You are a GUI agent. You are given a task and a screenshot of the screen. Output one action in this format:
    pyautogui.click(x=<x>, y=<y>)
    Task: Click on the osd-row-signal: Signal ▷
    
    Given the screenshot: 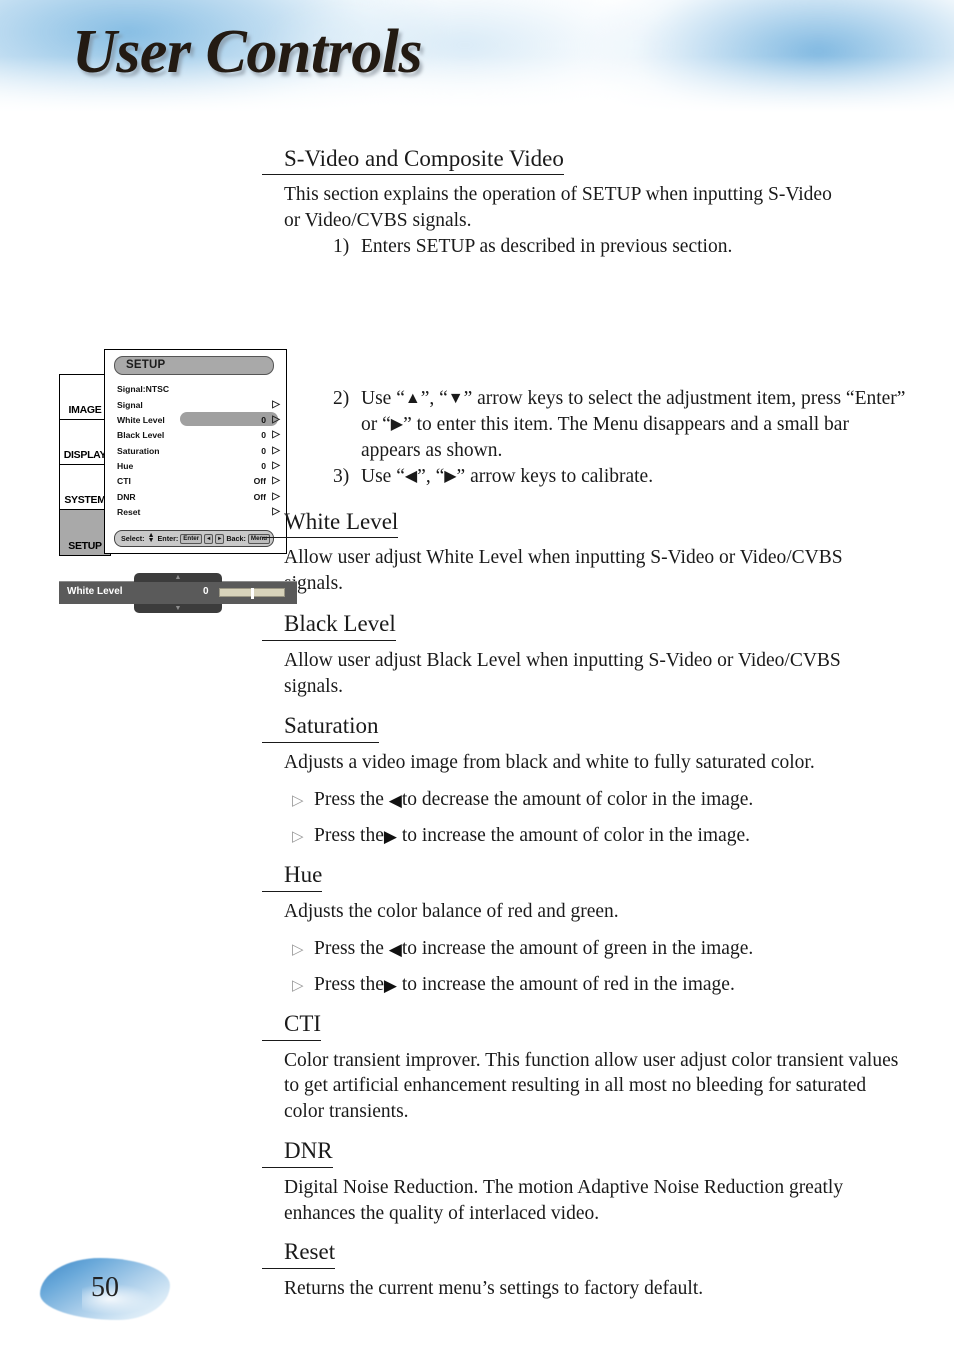 What is the action you would take?
    pyautogui.click(x=196, y=404)
    